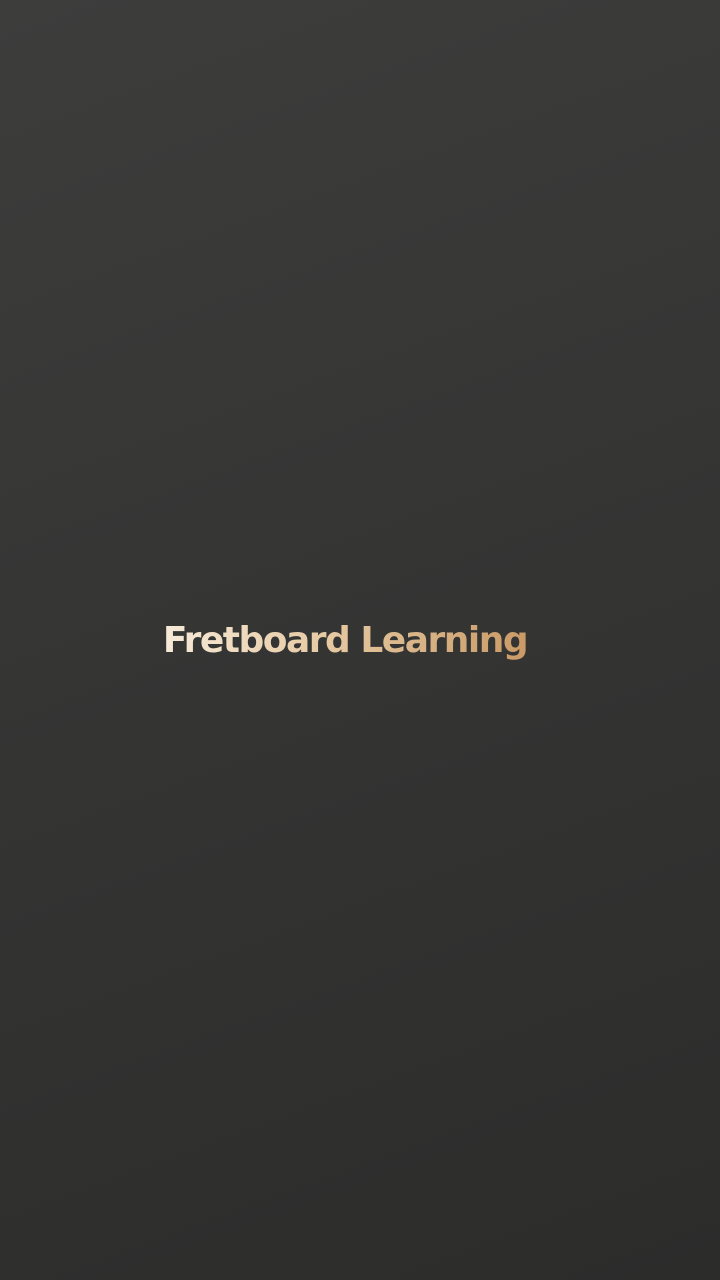 The width and height of the screenshot is (720, 1280). Describe the element at coordinates (345, 640) in the screenshot. I see `app-logo-text: Fretboard Learning` at that location.